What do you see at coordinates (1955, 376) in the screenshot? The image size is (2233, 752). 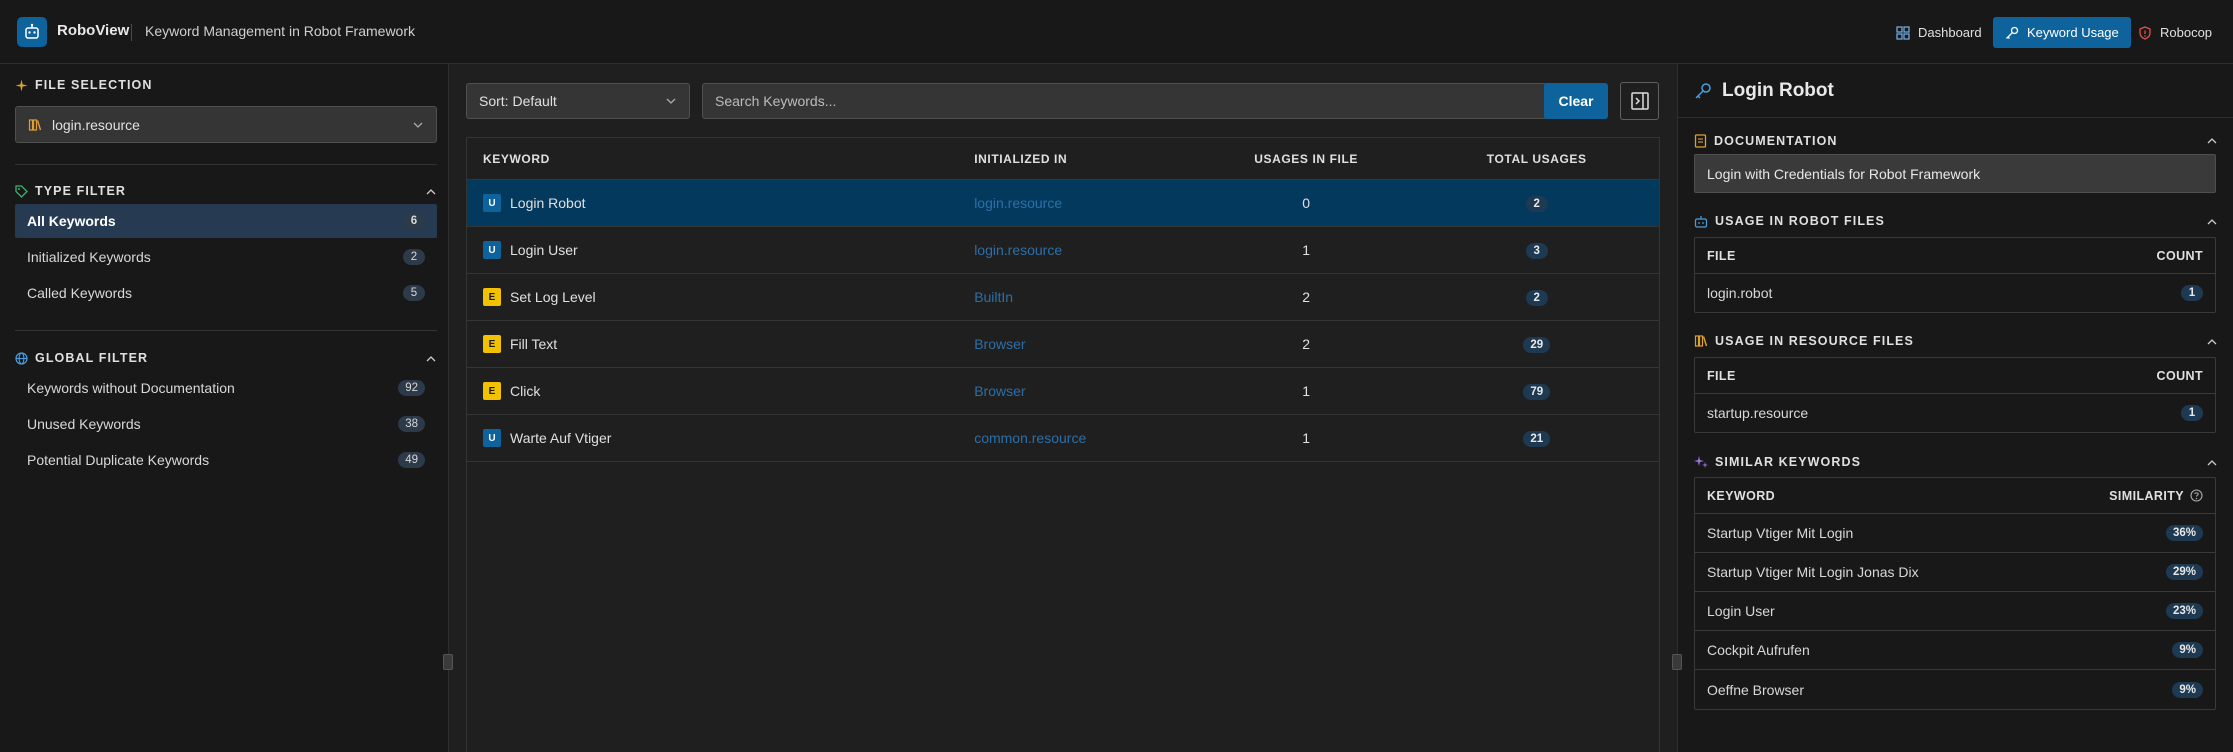 I see `table-header: FILE COUNT` at bounding box center [1955, 376].